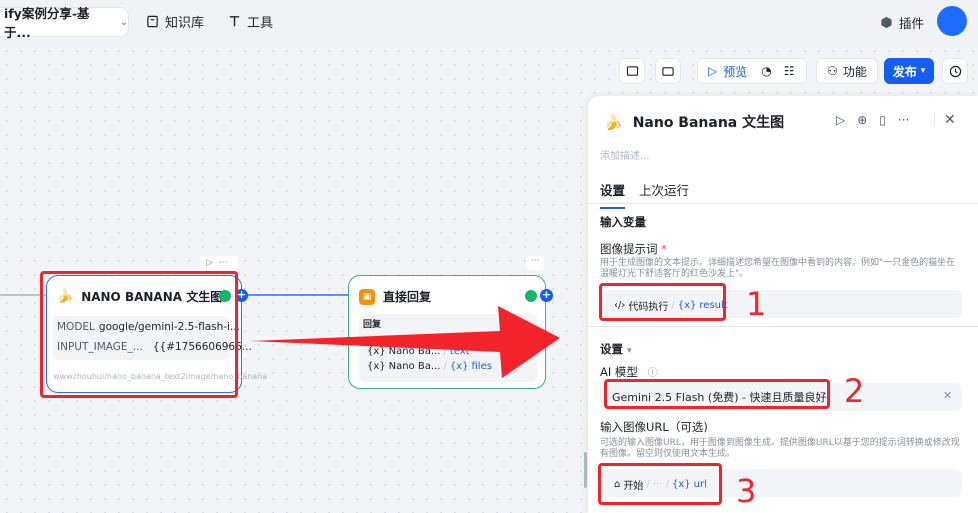 This screenshot has height=513, width=978. I want to click on clear-icon: ✕, so click(947, 395).